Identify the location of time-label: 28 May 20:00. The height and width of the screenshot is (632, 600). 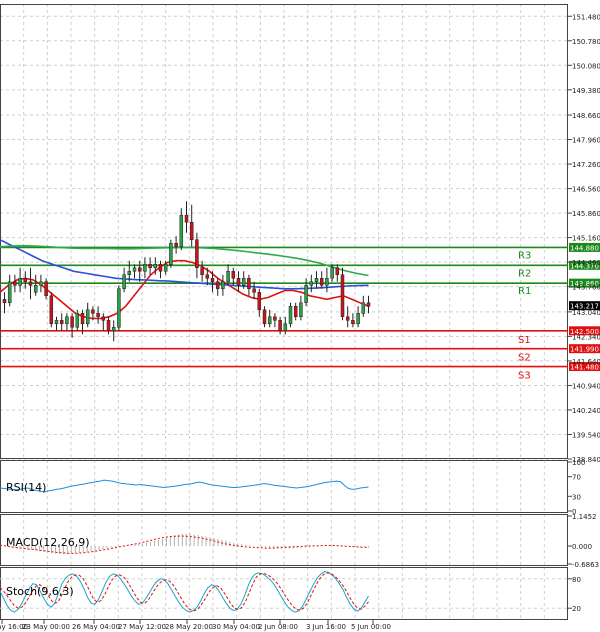
(189, 627).